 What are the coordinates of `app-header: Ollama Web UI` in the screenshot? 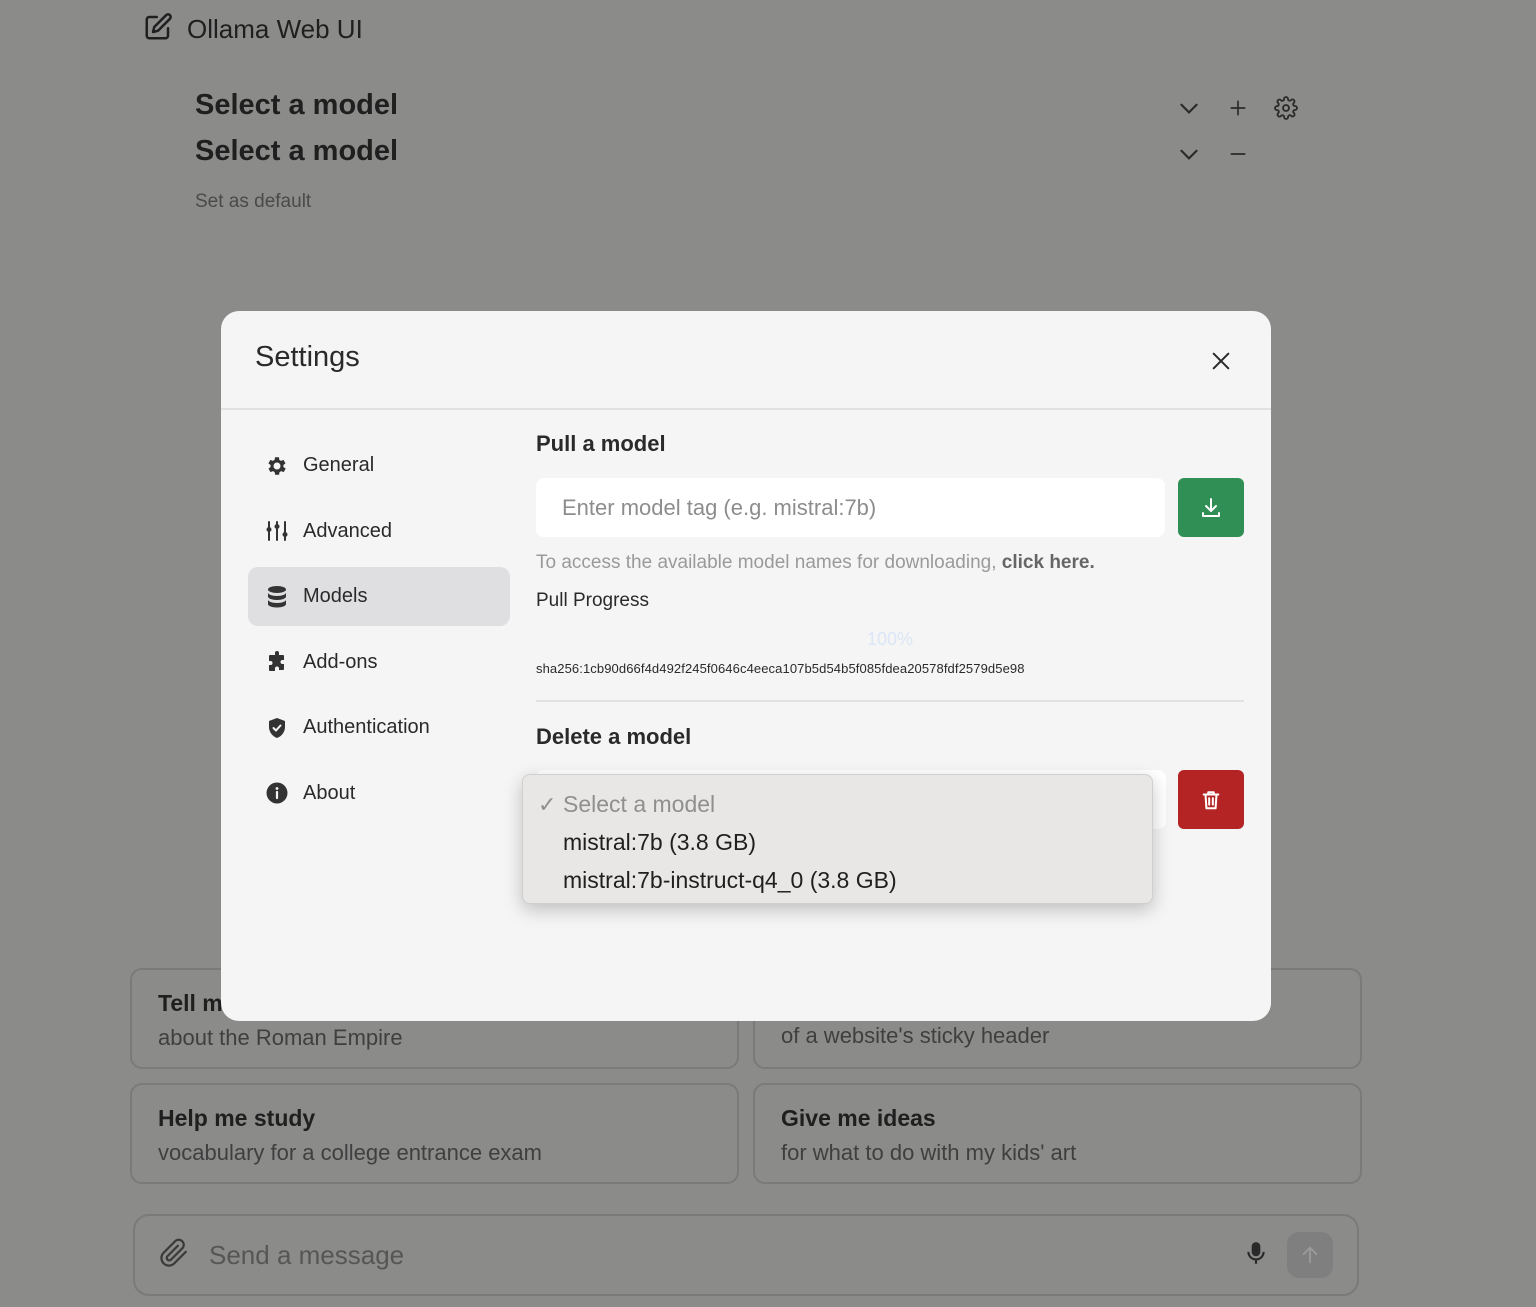 It's located at (253, 29).